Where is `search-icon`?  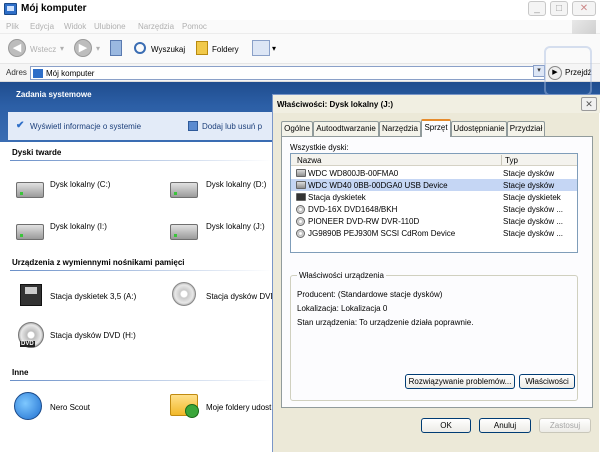 search-icon is located at coordinates (140, 48).